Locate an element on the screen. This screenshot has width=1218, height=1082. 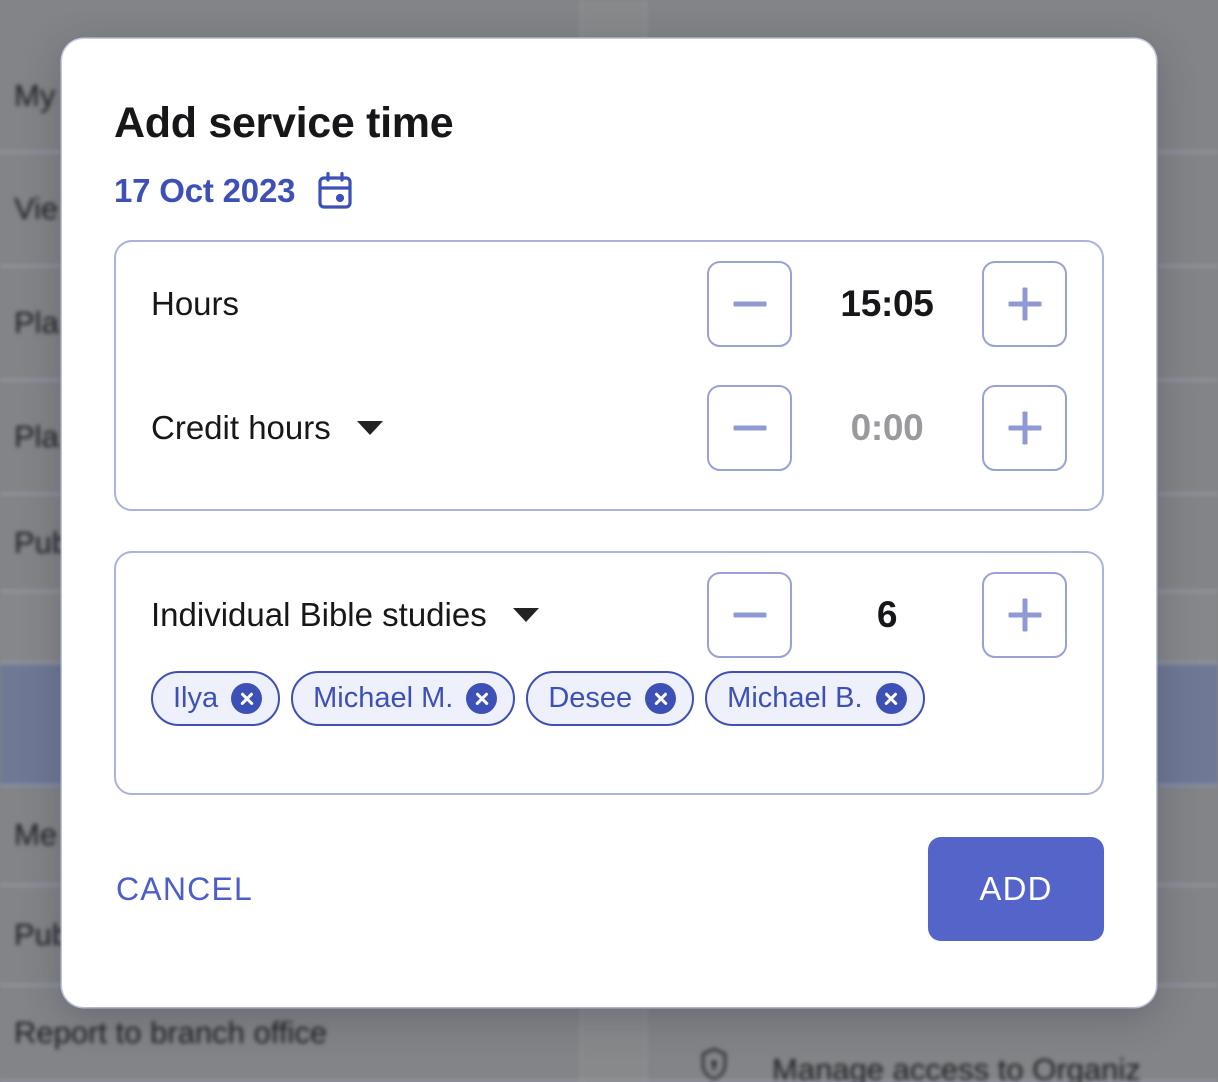
student-chip-label: Michael M. is located at coordinates (383, 698).